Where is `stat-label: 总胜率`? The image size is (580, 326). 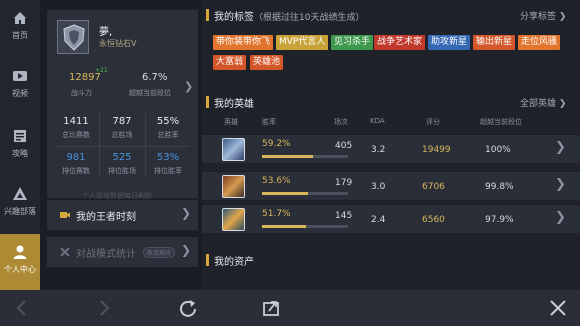 stat-label: 总胜率 is located at coordinates (168, 135).